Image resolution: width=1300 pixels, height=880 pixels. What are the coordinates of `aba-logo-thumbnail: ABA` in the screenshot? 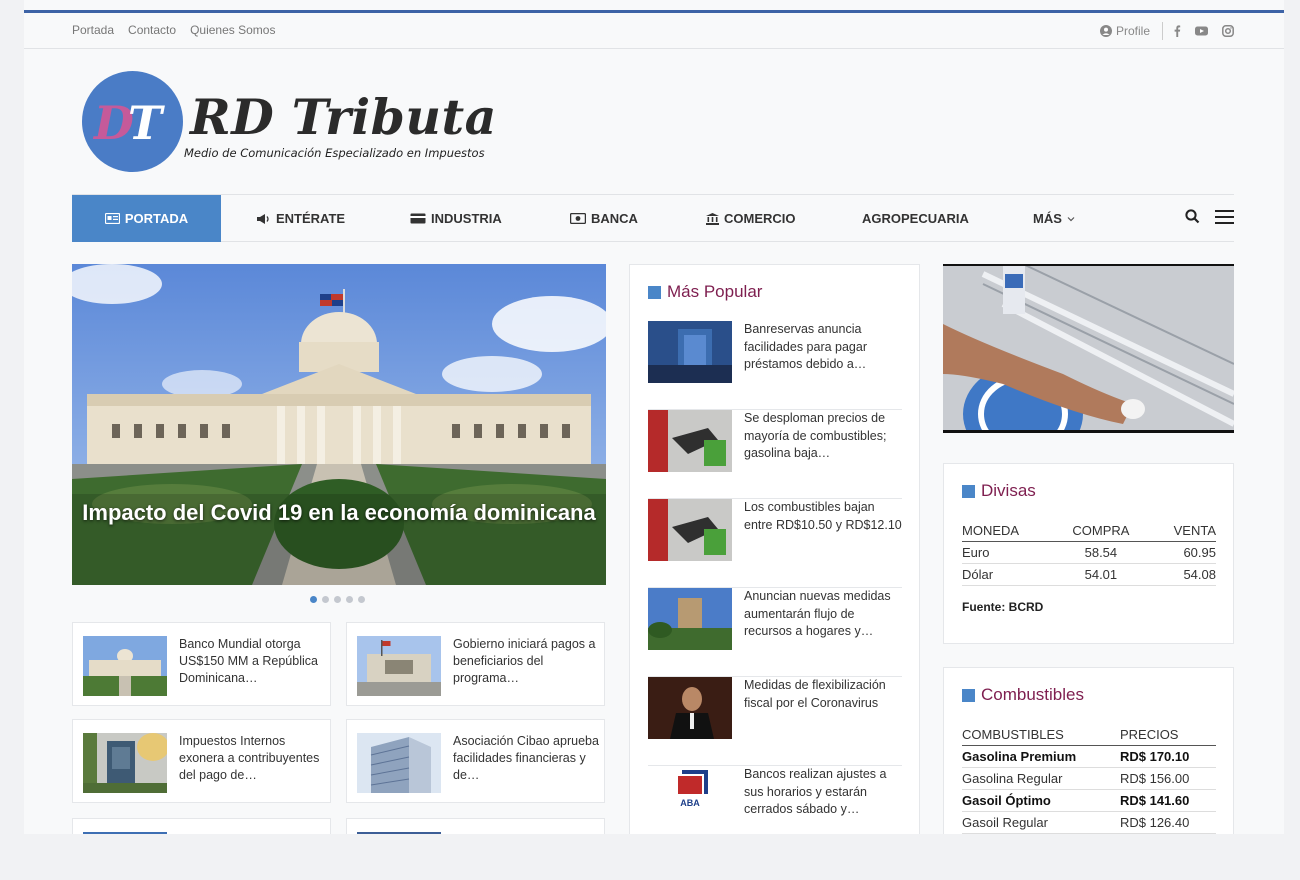 It's located at (690, 797).